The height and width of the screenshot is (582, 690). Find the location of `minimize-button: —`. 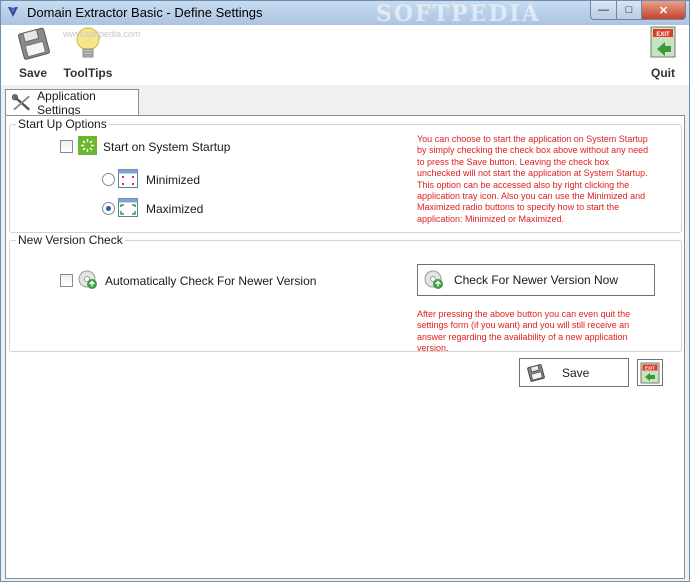

minimize-button: — is located at coordinates (603, 10).